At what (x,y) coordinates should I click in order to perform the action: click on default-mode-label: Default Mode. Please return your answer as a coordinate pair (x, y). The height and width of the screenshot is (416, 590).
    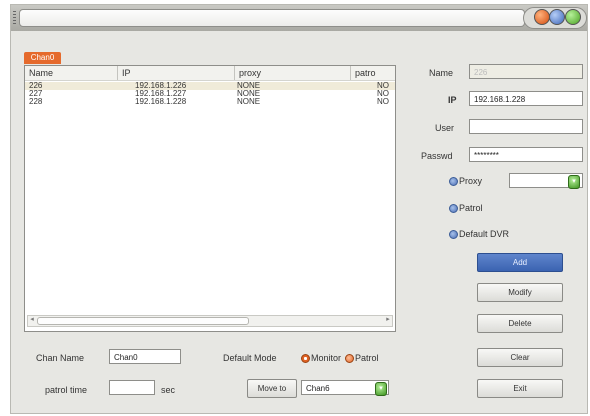
    Looking at the image, I should click on (250, 358).